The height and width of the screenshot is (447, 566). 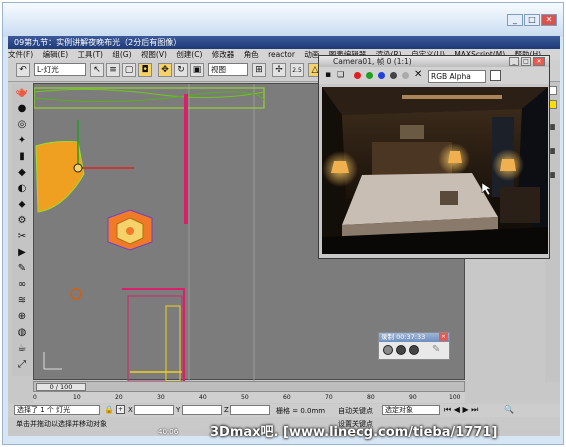 What do you see at coordinates (22, 124) in the screenshot?
I see `torus-icon: ◎` at bounding box center [22, 124].